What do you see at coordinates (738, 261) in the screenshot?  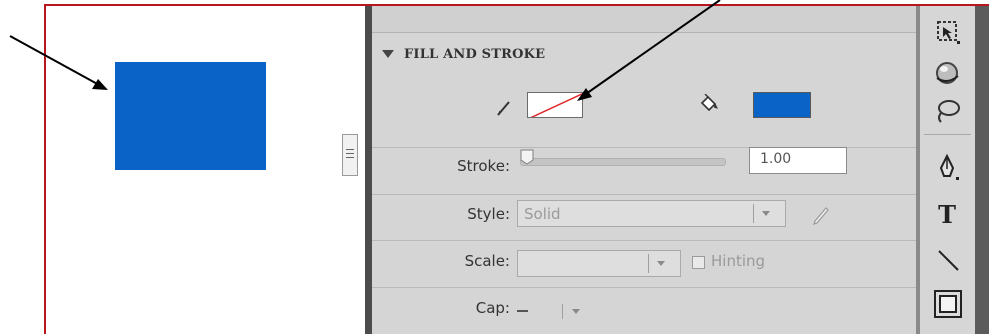 I see `hinting-label: Hinting` at bounding box center [738, 261].